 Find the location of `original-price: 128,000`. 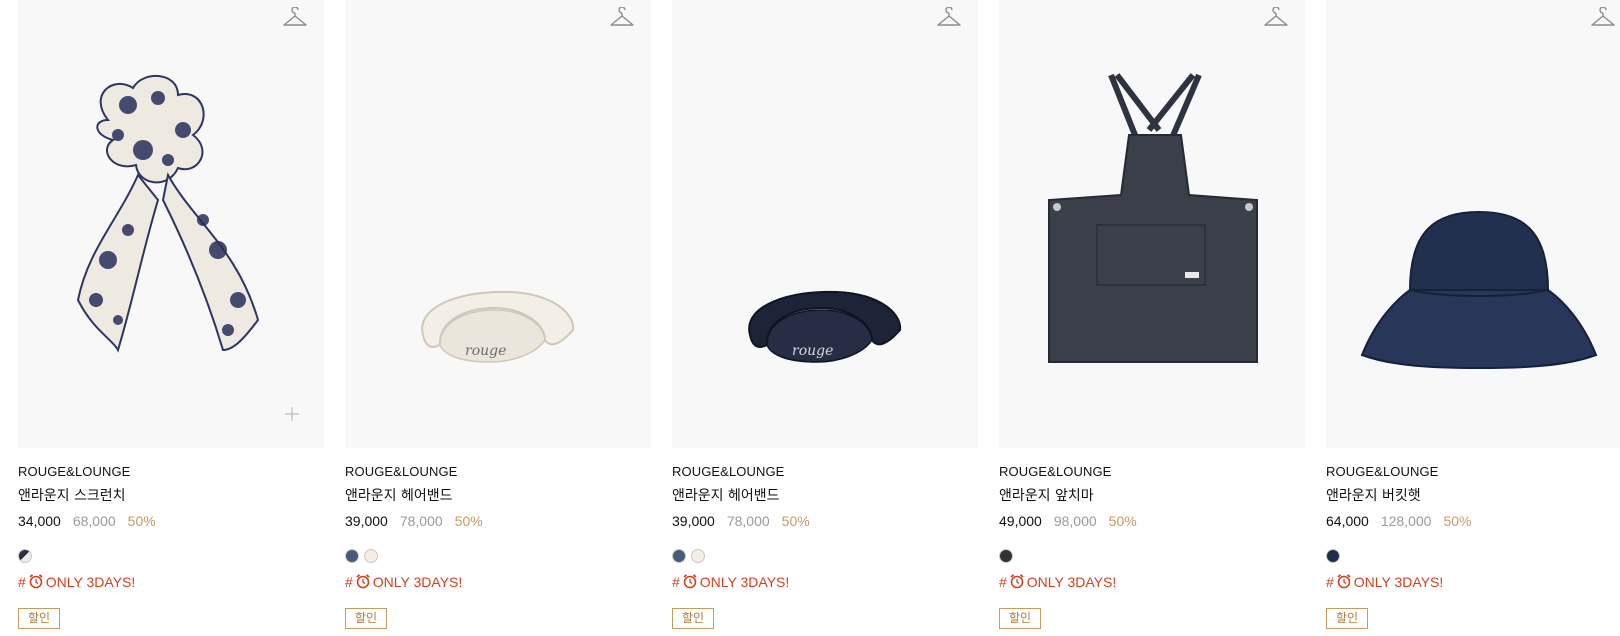

original-price: 128,000 is located at coordinates (1406, 521).